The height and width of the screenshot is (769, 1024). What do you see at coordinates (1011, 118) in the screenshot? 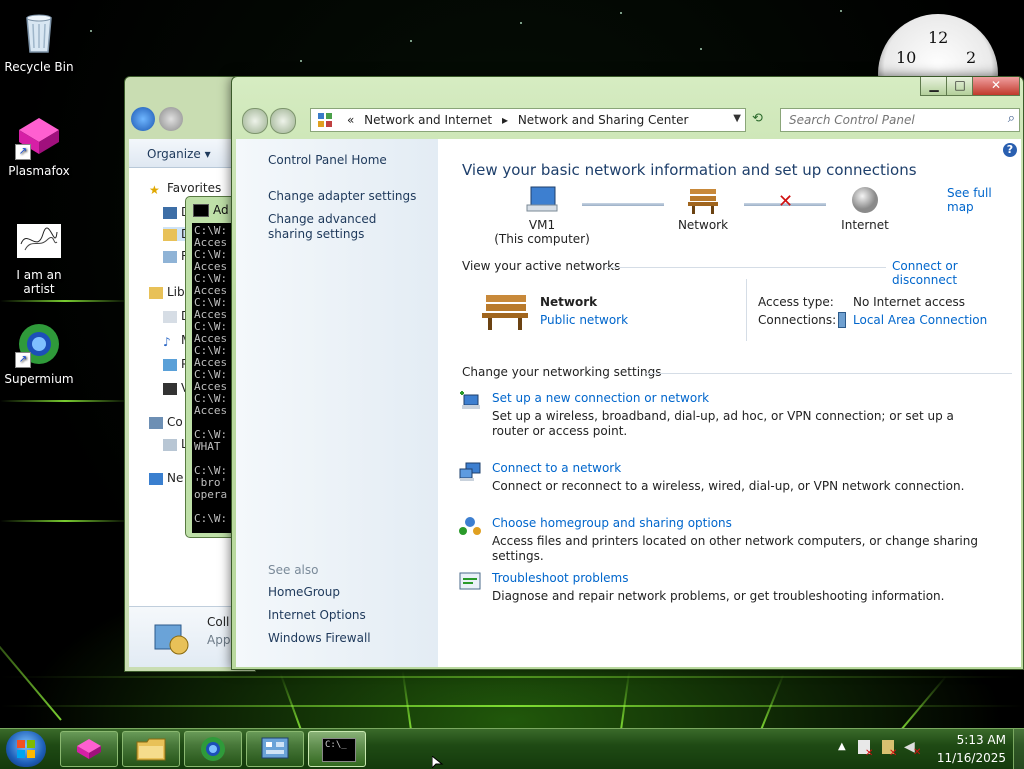
I see `search-icon: ⌕` at bounding box center [1011, 118].